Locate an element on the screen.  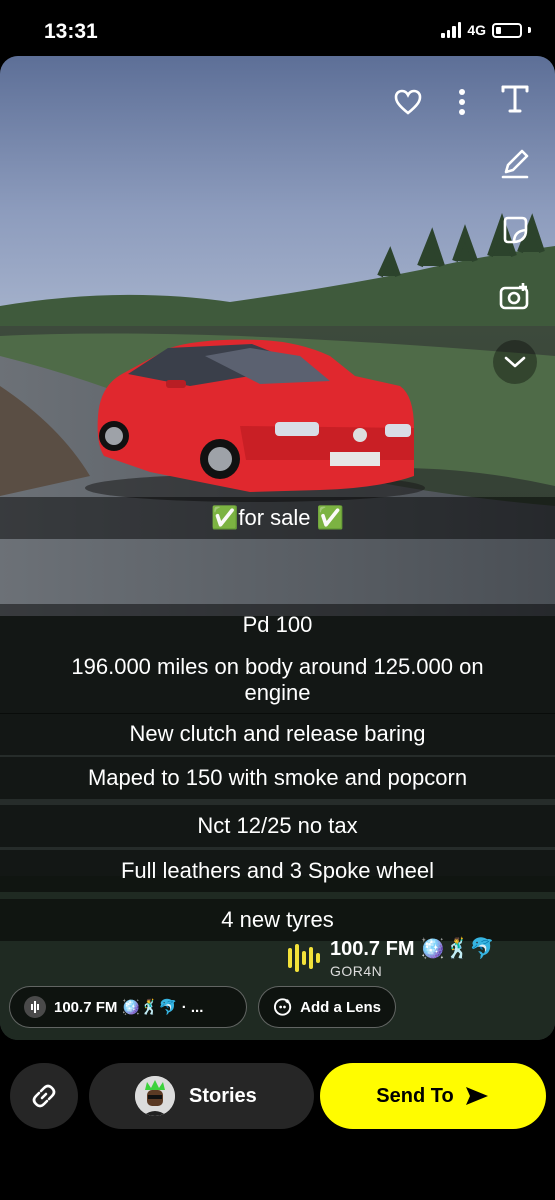
signal-icon is located at coordinates (451, 30).